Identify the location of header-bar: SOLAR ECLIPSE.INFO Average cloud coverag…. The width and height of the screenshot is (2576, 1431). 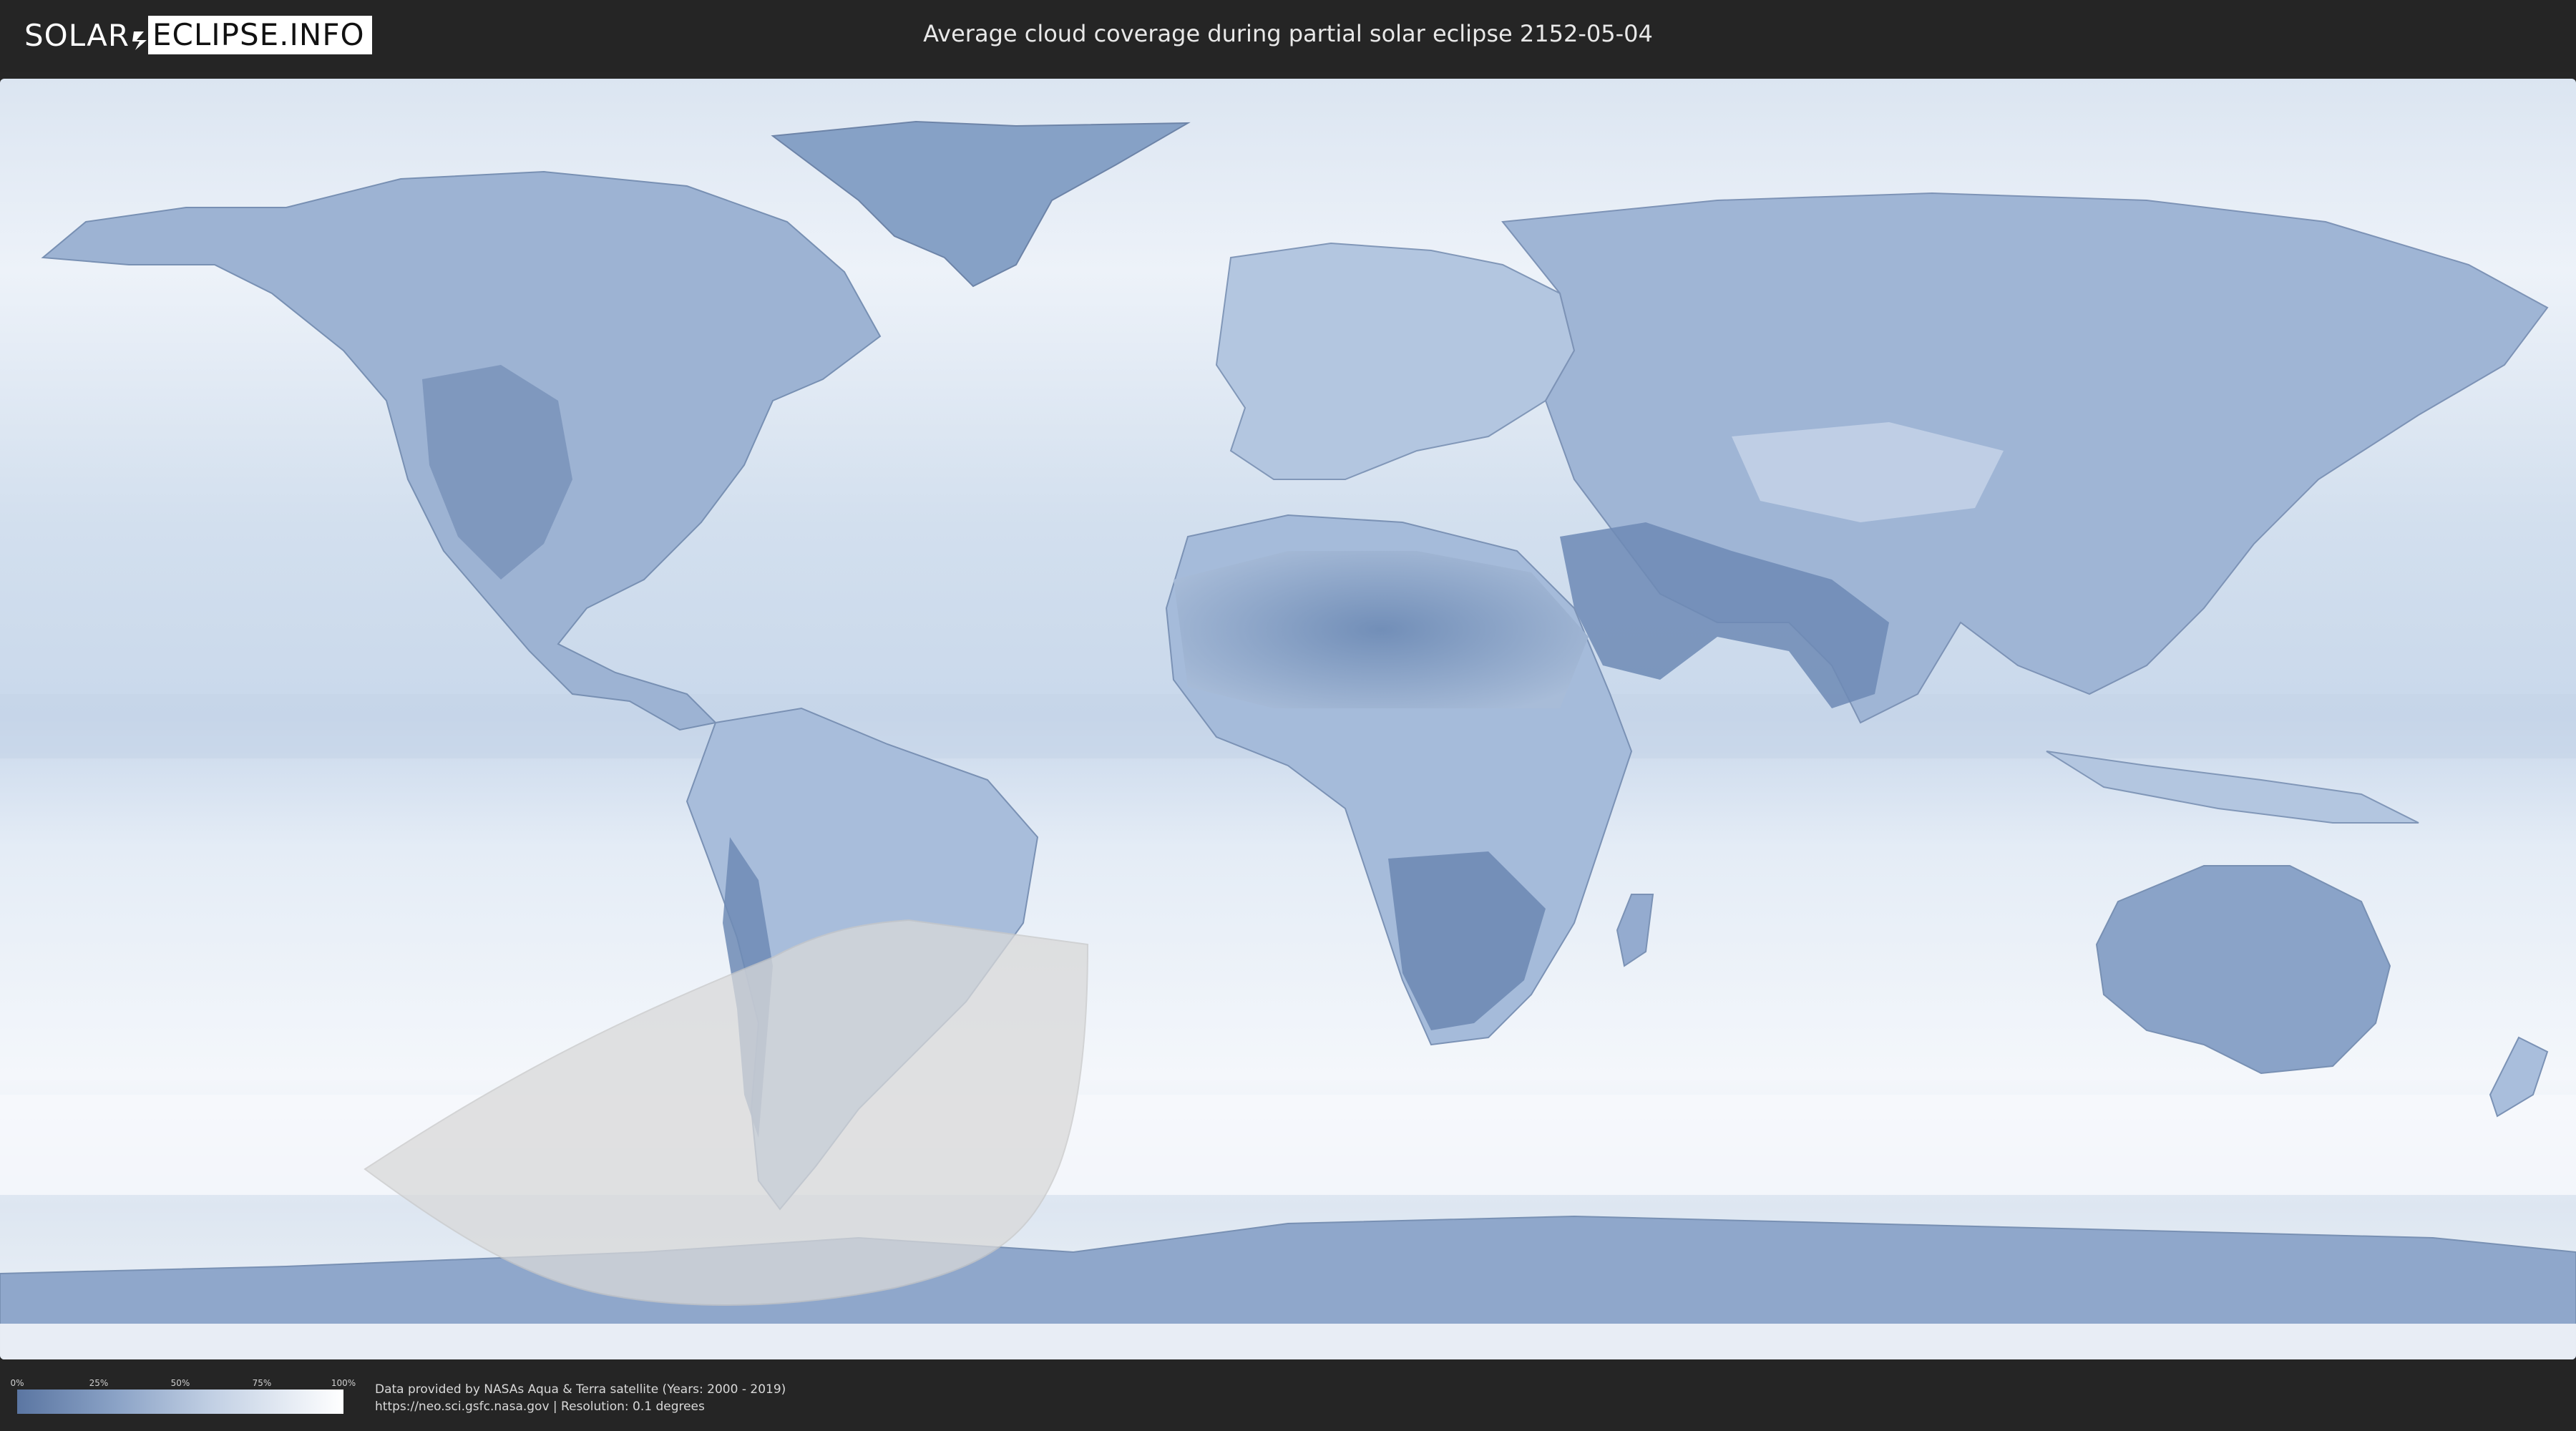
(1288, 36).